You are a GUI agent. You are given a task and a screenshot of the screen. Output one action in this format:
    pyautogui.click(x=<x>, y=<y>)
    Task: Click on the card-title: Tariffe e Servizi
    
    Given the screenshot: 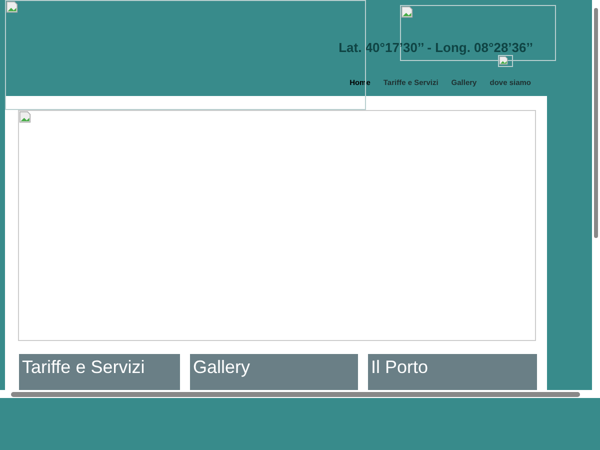 What is the action you would take?
    pyautogui.click(x=83, y=367)
    